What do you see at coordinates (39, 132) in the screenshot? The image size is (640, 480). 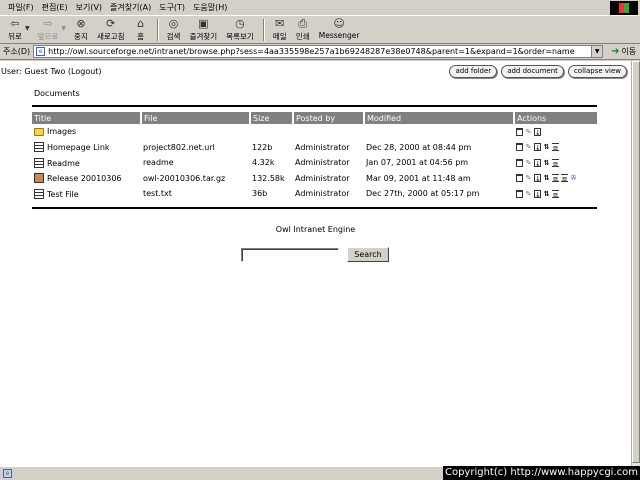 I see `folder-icon` at bounding box center [39, 132].